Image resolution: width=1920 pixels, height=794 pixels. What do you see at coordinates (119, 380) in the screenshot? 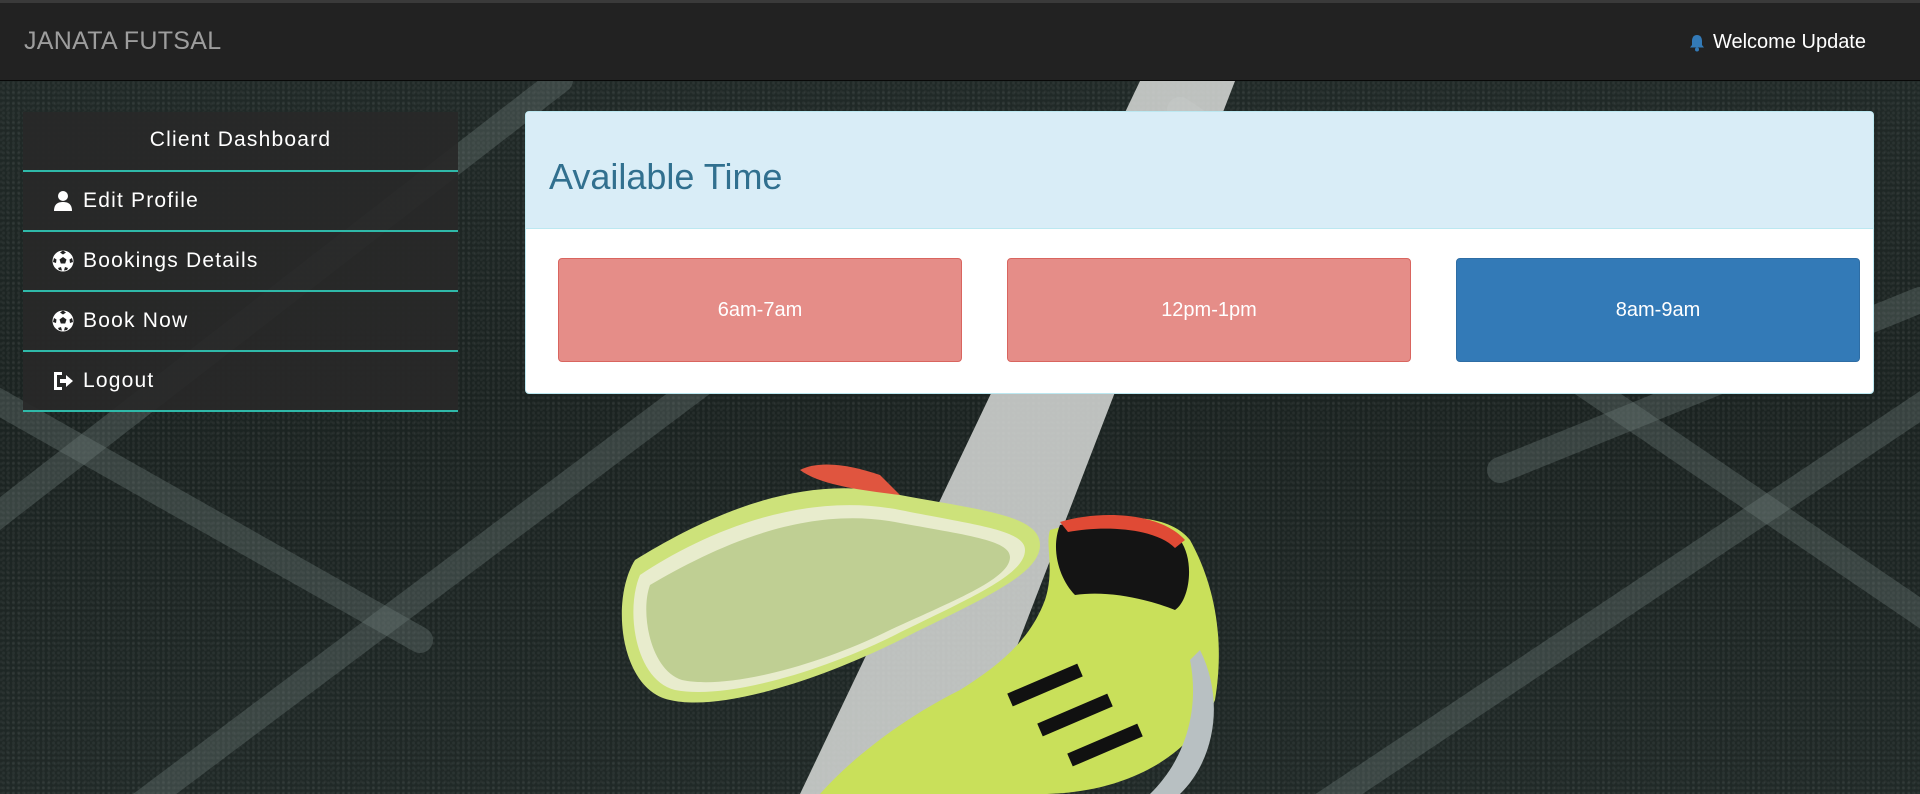
I see `sidebar-item-label: Logout` at bounding box center [119, 380].